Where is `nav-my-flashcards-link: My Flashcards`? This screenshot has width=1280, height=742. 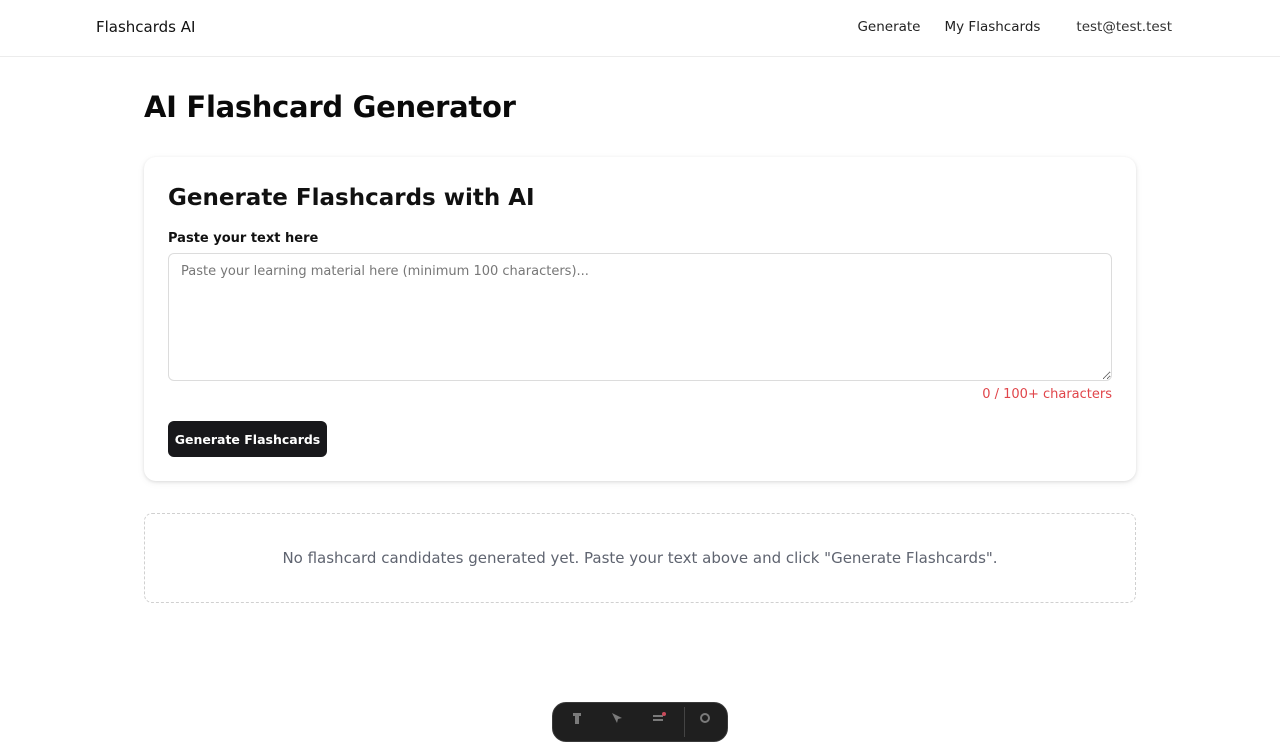
nav-my-flashcards-link: My Flashcards is located at coordinates (993, 27).